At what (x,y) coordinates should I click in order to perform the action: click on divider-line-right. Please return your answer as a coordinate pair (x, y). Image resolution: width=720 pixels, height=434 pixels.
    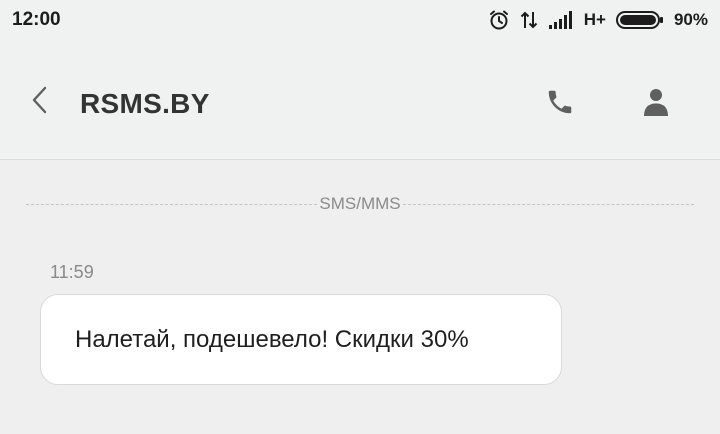
    Looking at the image, I should click on (548, 204).